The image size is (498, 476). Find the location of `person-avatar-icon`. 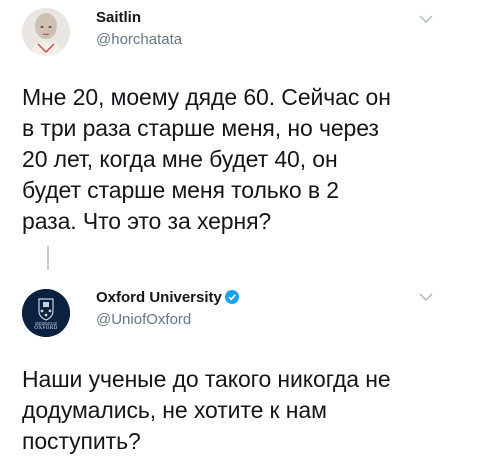

person-avatar-icon is located at coordinates (46, 32).